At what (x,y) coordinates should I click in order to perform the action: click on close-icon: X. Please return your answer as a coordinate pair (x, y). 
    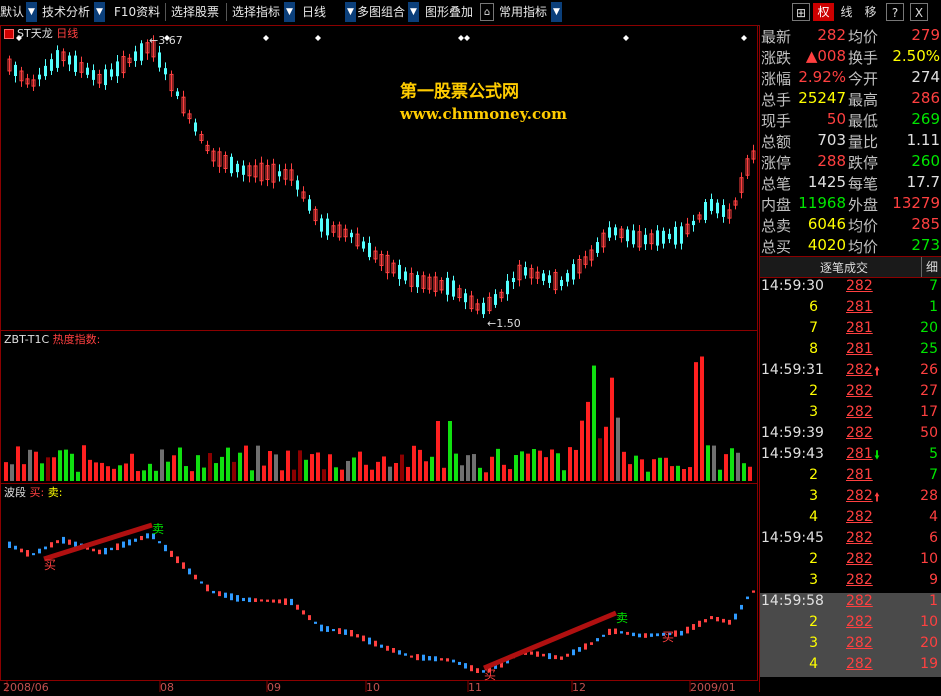
    Looking at the image, I should click on (919, 12).